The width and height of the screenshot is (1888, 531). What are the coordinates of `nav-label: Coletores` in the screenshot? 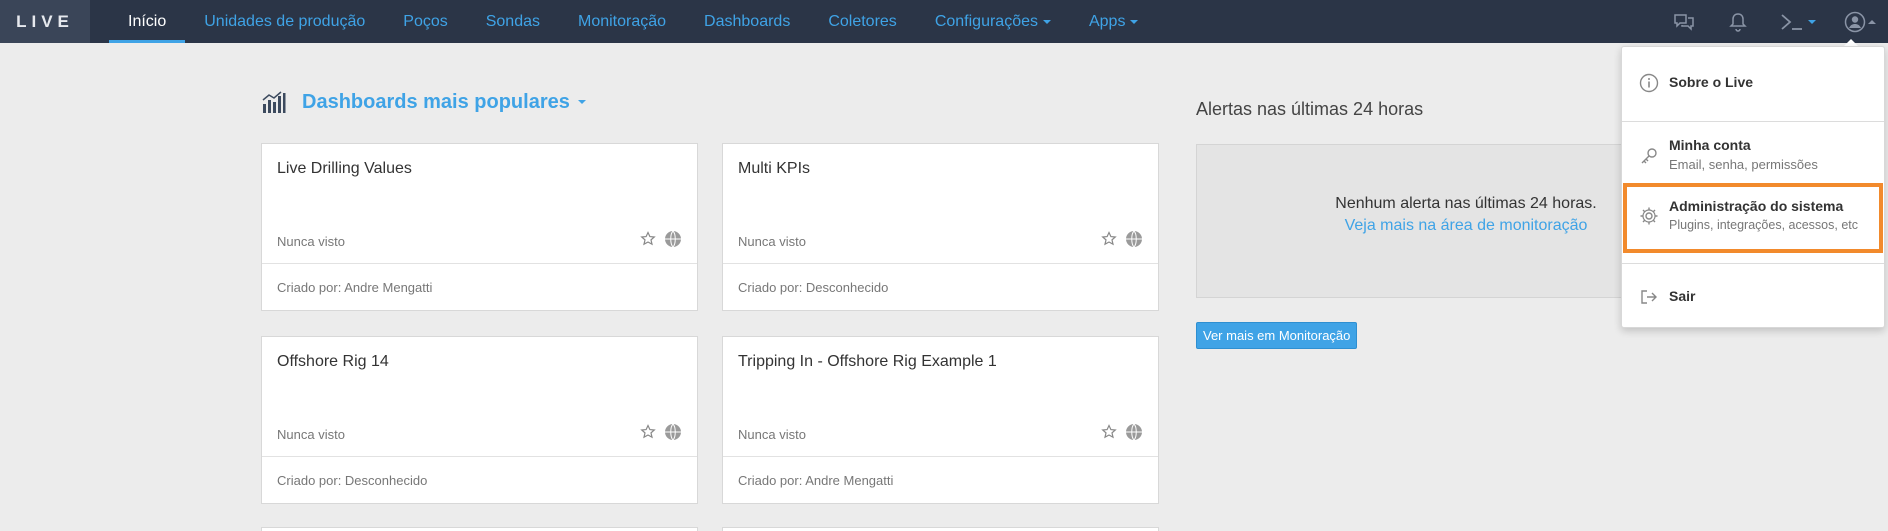 It's located at (862, 21).